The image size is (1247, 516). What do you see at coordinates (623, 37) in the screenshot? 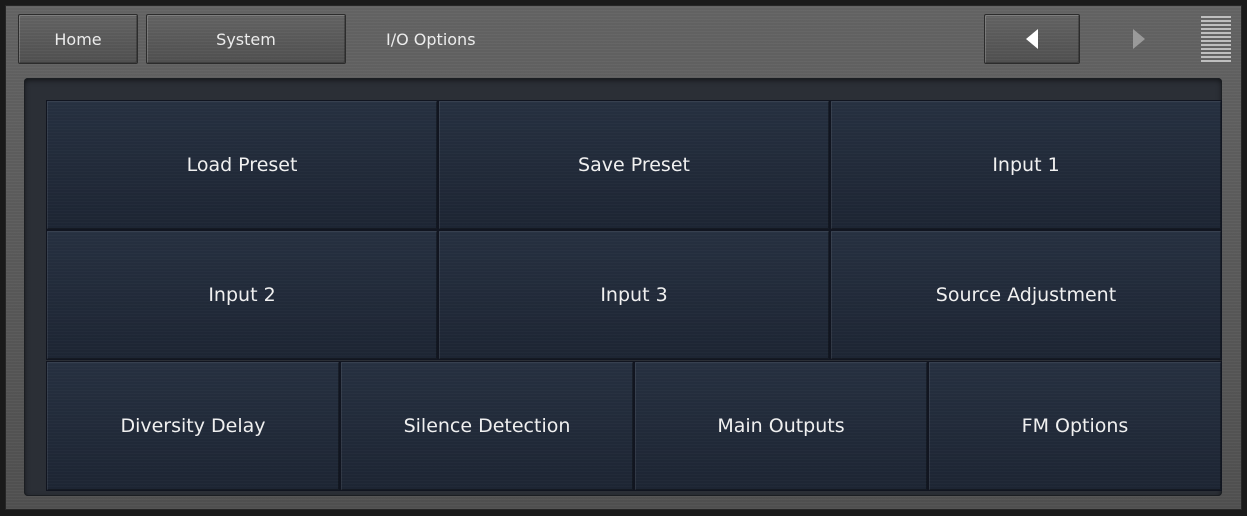
I see `top-navigation-bar: Home System I/O Options` at bounding box center [623, 37].